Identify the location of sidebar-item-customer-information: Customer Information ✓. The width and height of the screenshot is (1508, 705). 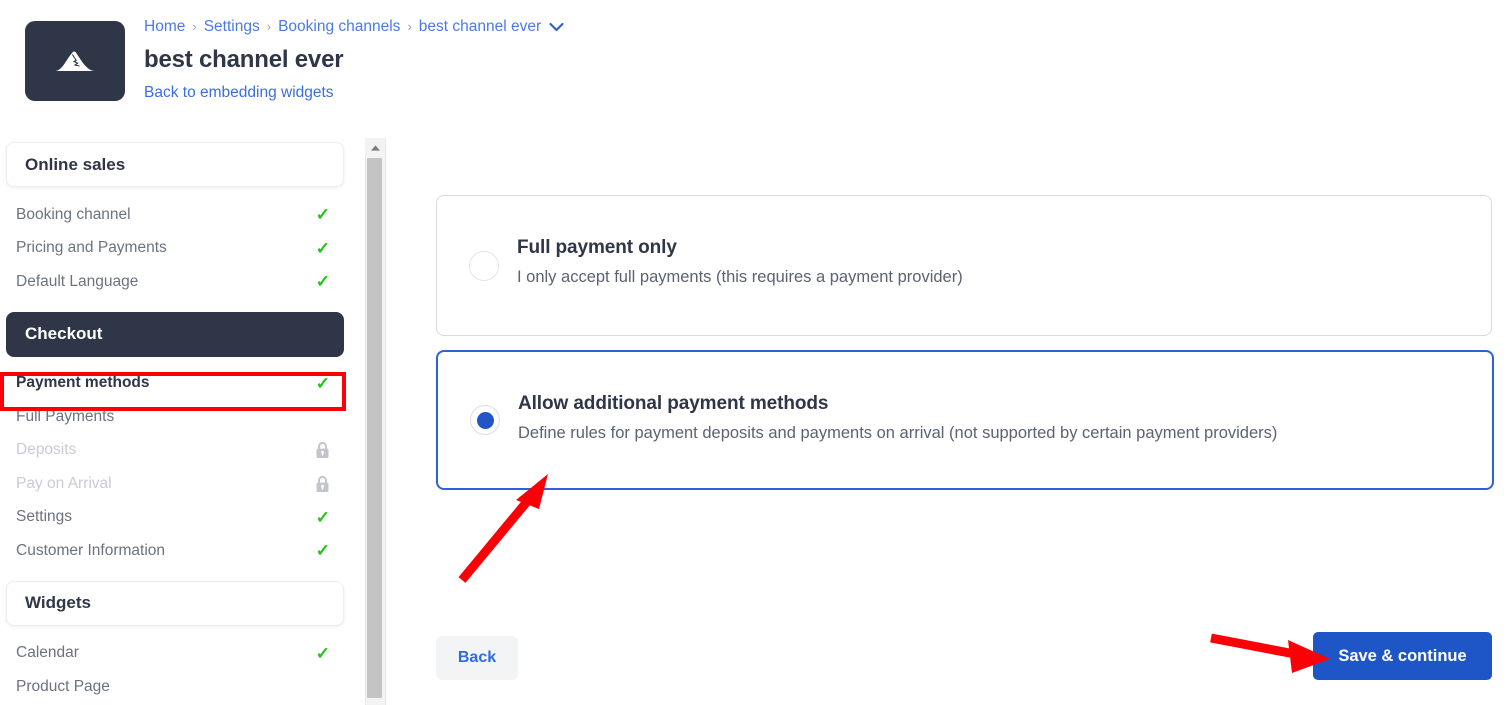
(175, 551).